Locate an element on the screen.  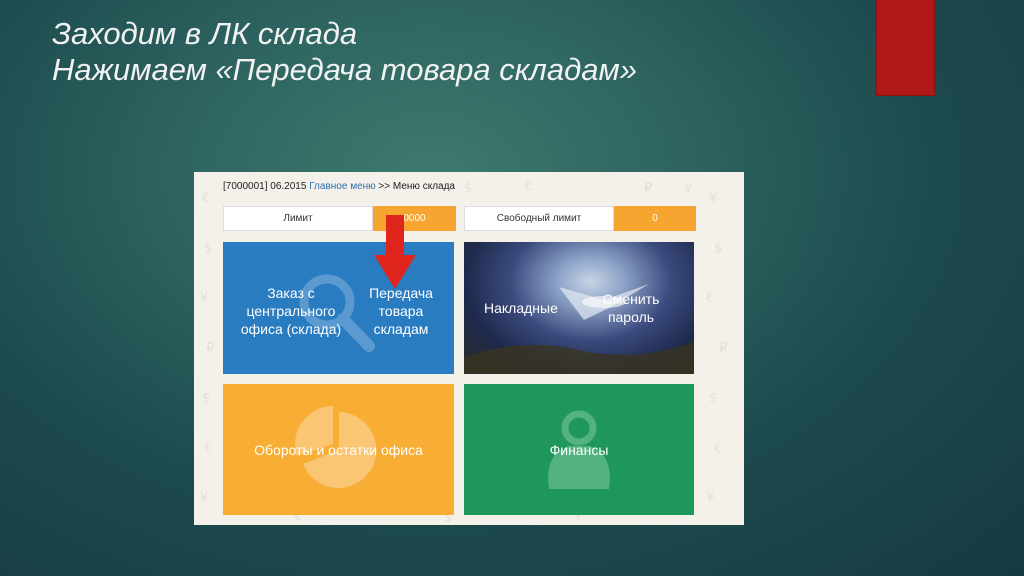
free-limit-box: Свободный лимит 0 is located at coordinates (580, 218).